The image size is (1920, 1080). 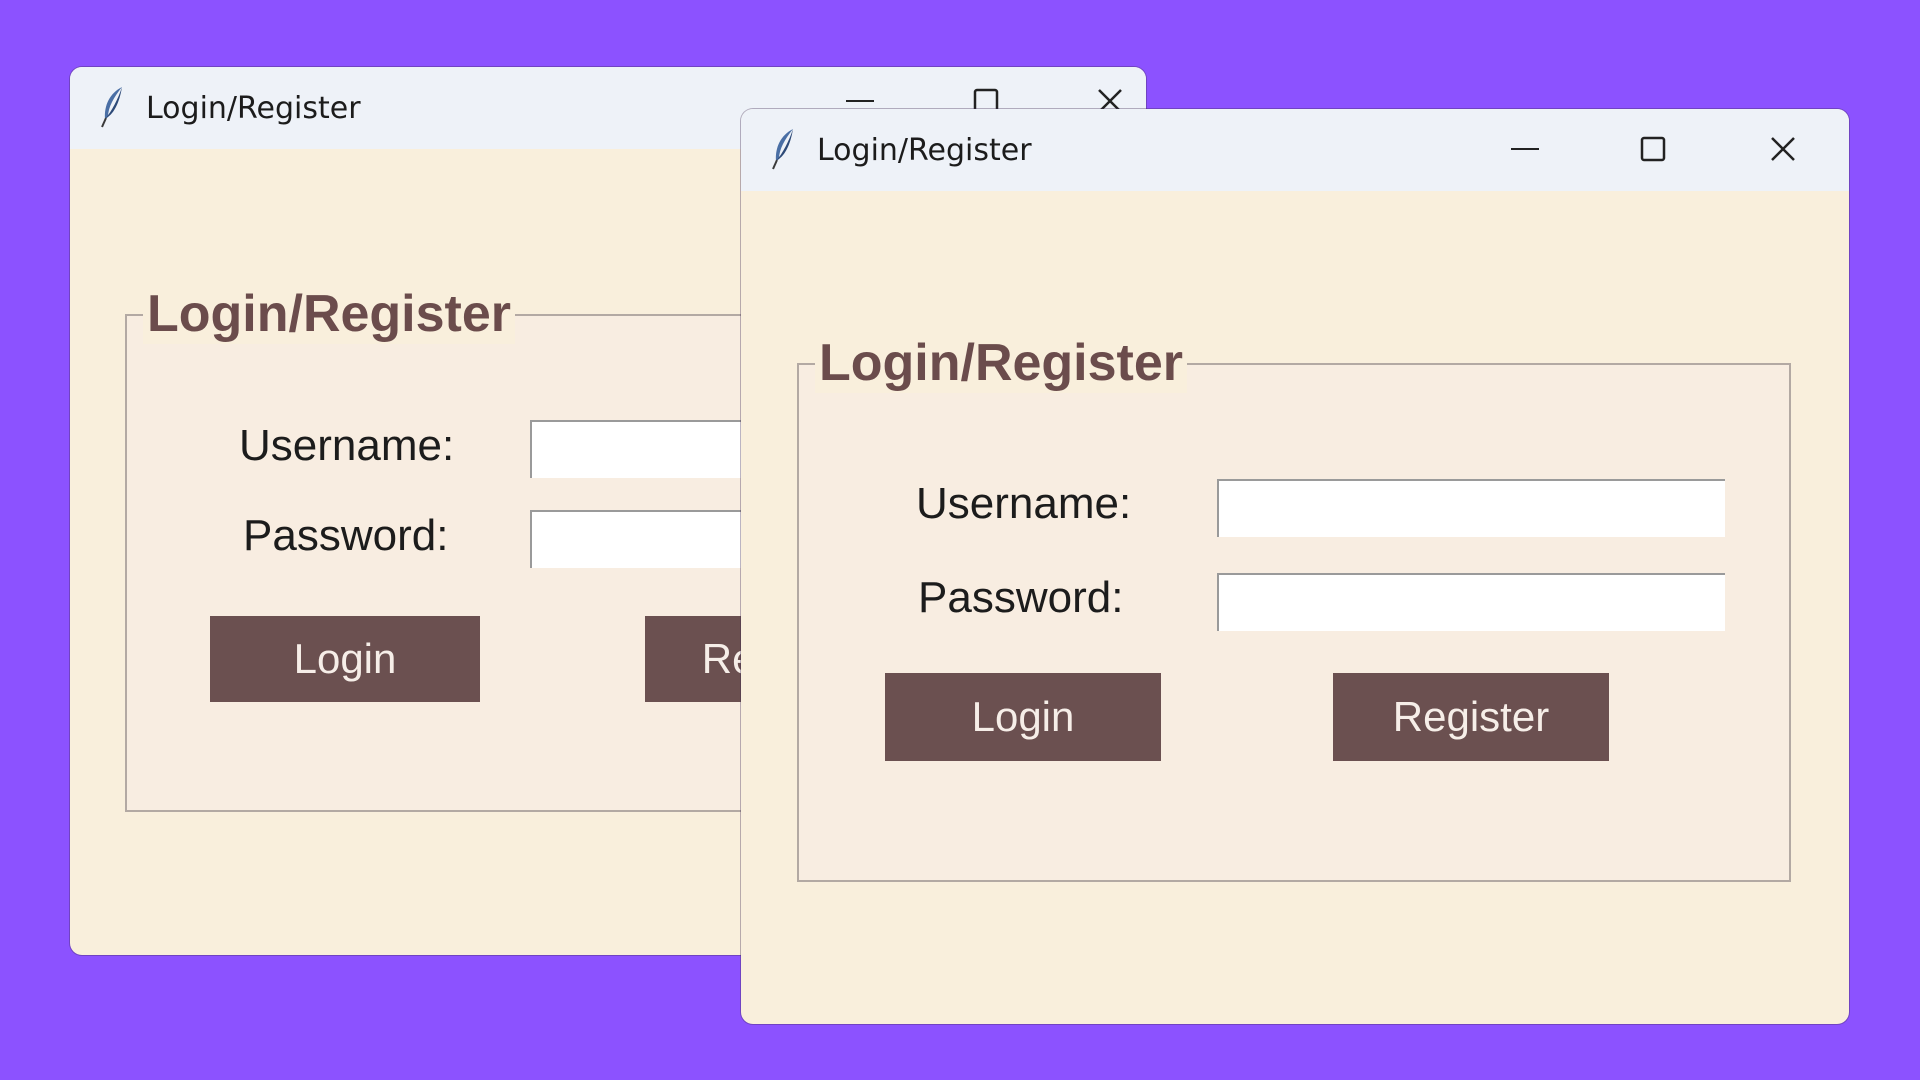 What do you see at coordinates (1471, 602) in the screenshot?
I see `password-input` at bounding box center [1471, 602].